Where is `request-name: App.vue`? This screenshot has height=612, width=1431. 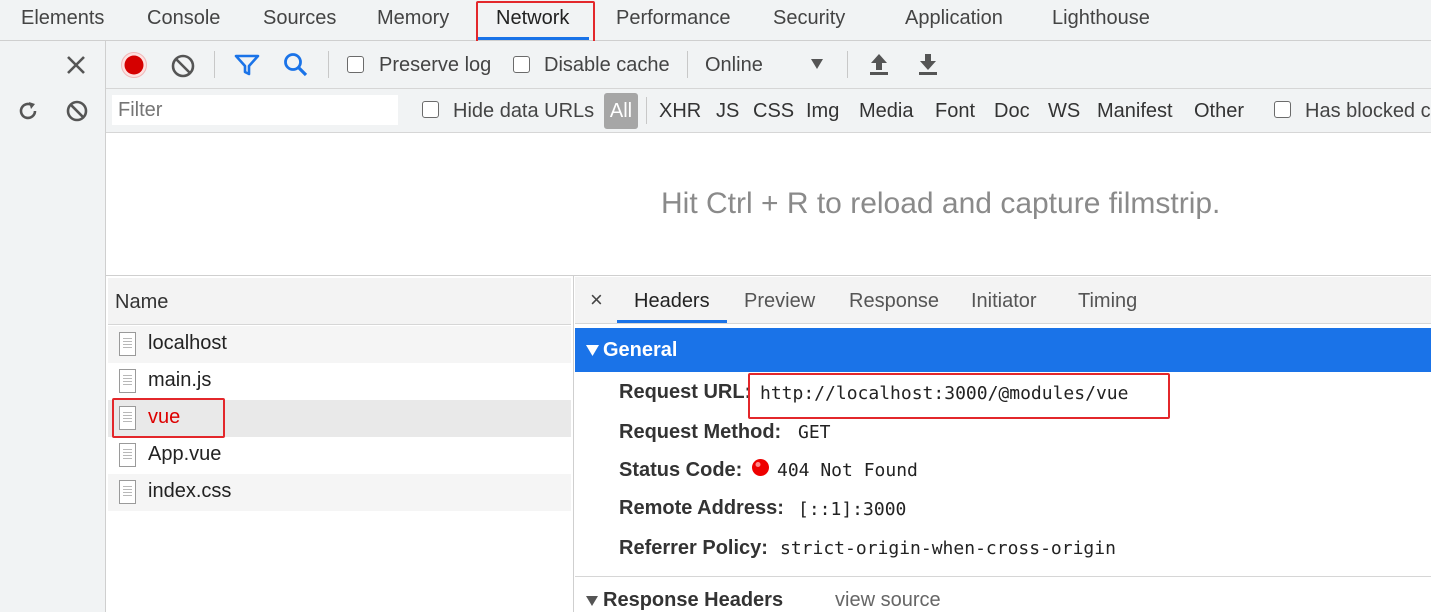
request-name: App.vue is located at coordinates (185, 454).